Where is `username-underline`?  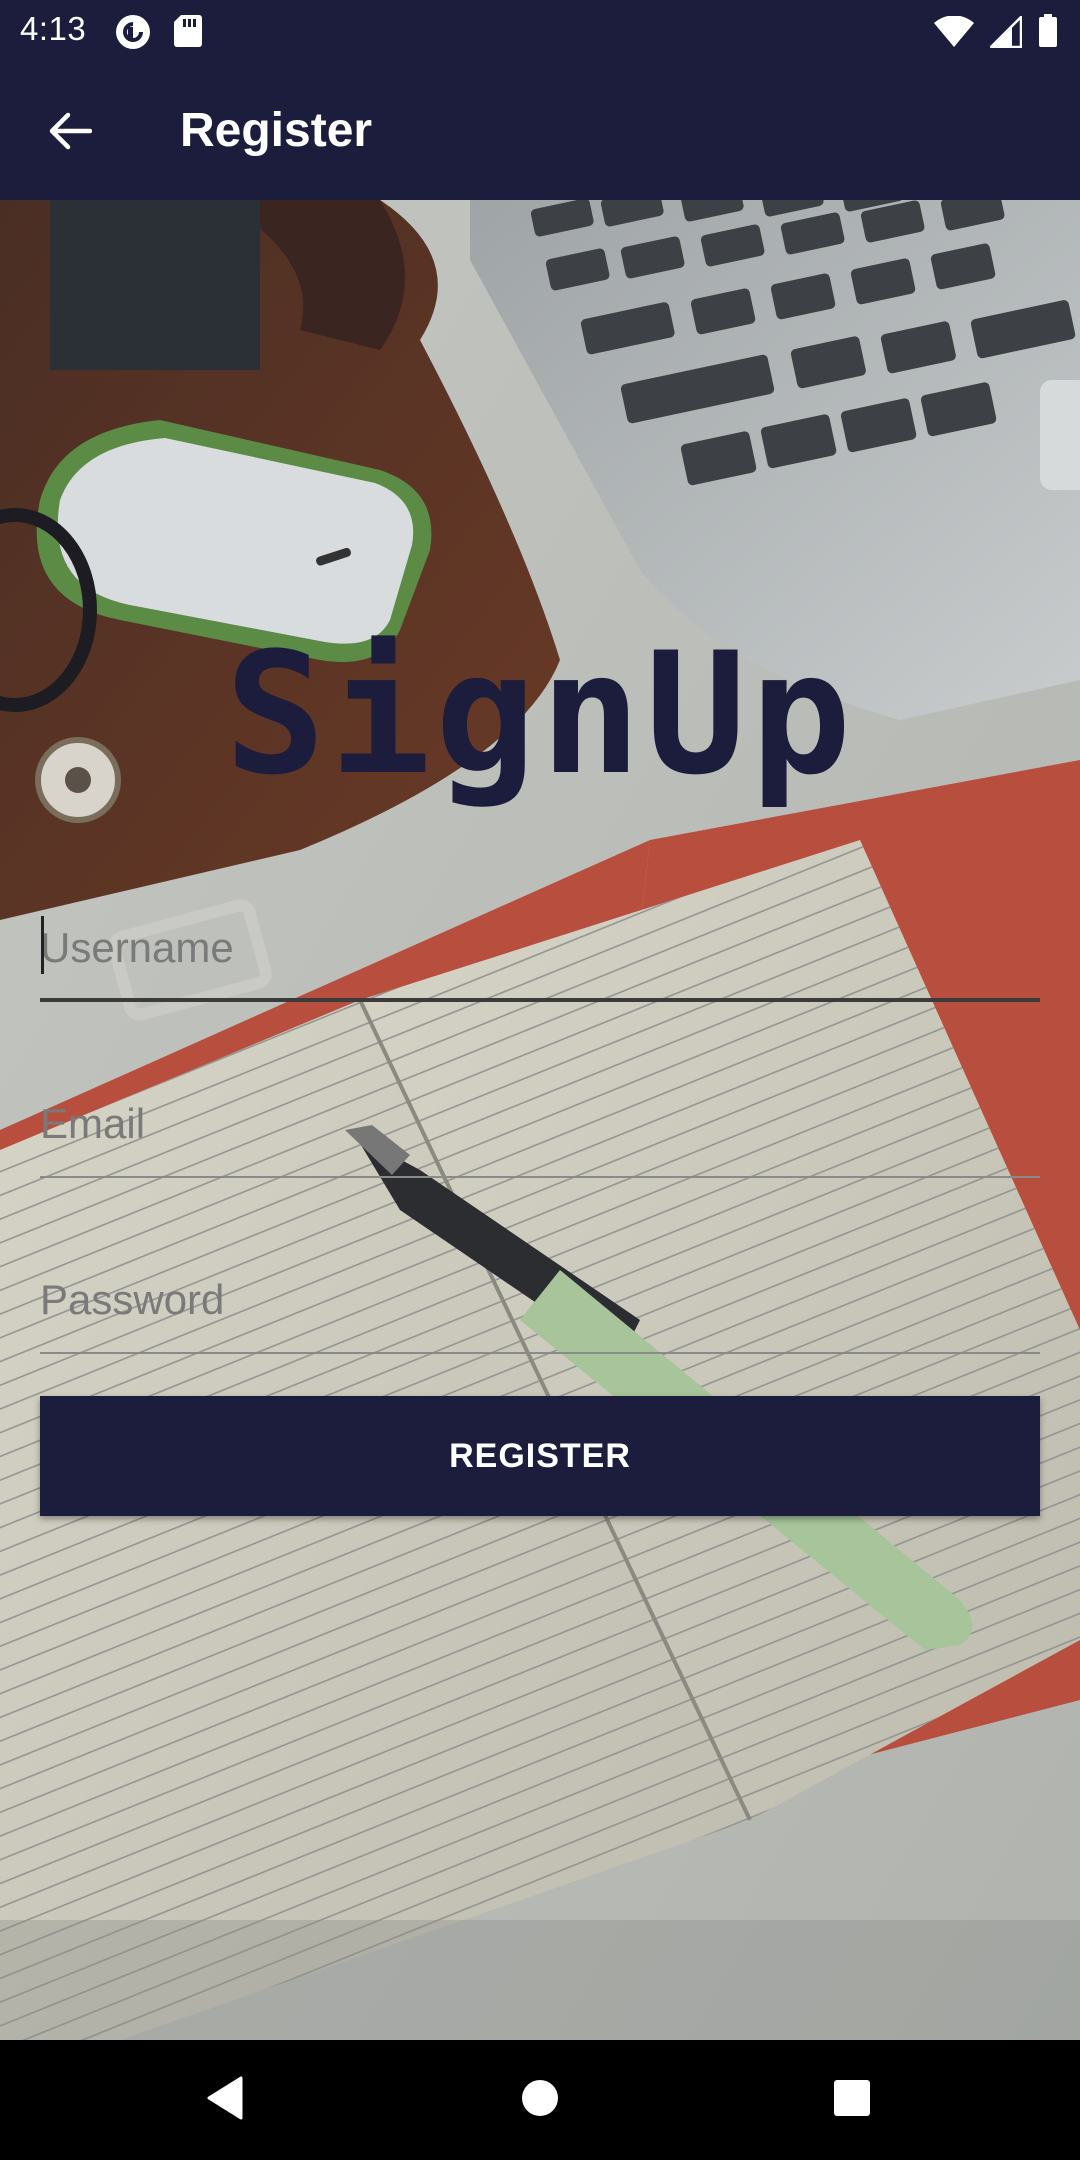
username-underline is located at coordinates (540, 1000).